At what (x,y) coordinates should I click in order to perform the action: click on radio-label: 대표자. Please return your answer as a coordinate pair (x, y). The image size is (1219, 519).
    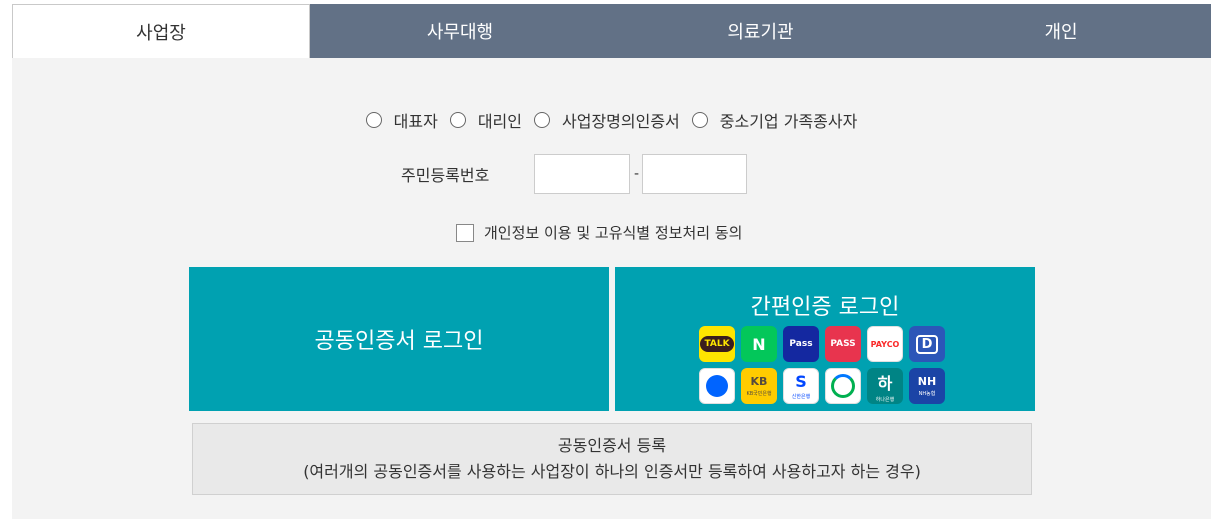
    Looking at the image, I should click on (415, 121).